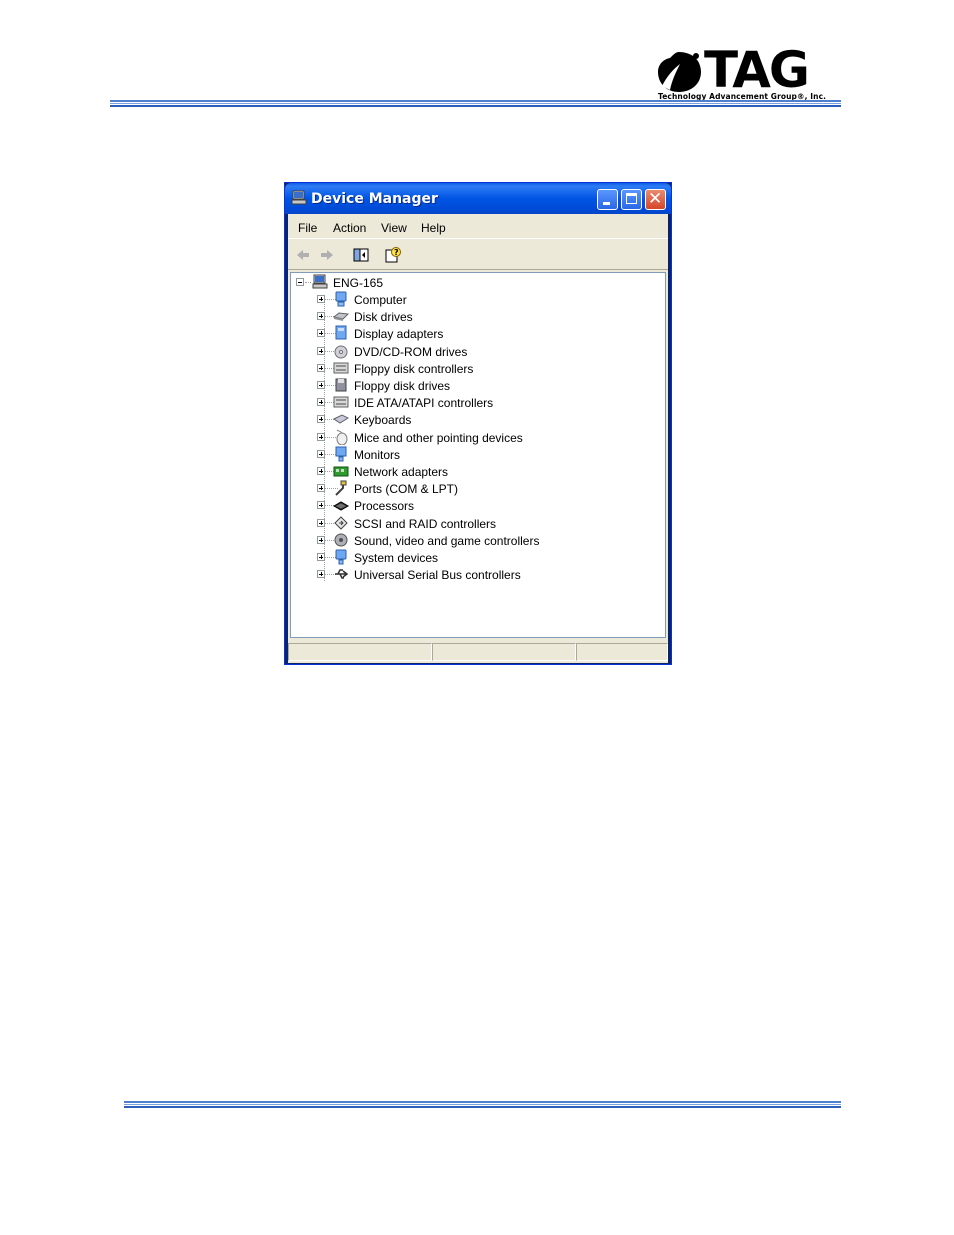 This screenshot has width=954, height=1235. Describe the element at coordinates (300, 282) in the screenshot. I see `collapse-icon` at that location.